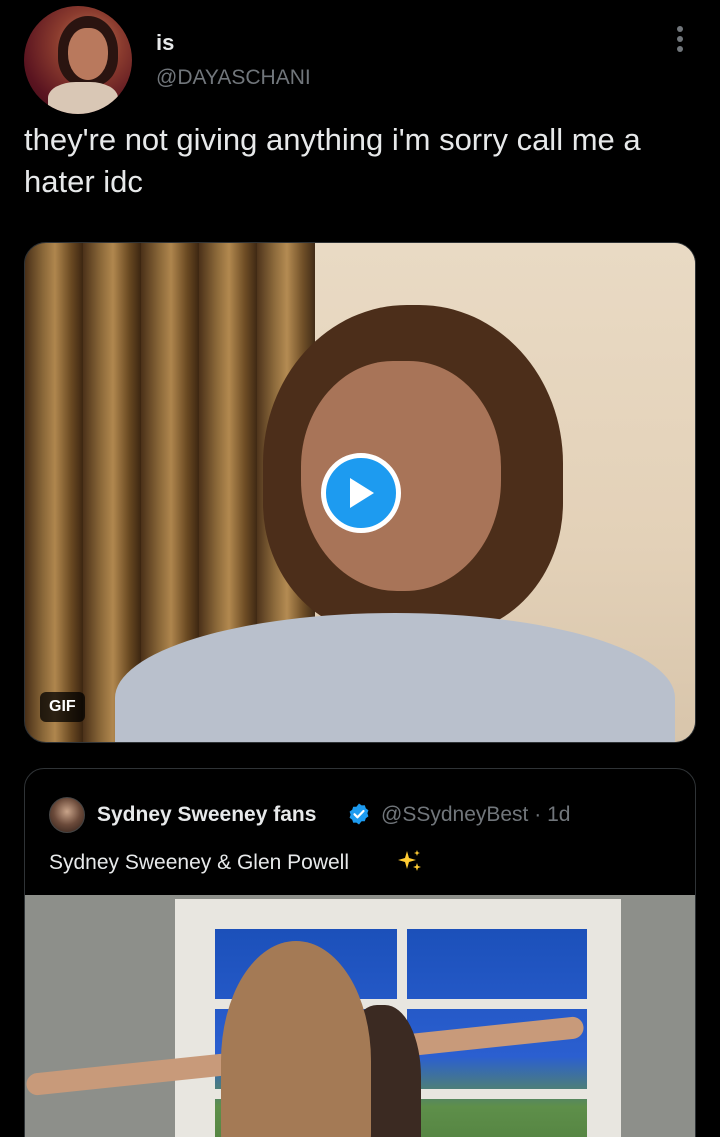 The image size is (720, 1137). I want to click on more-options-icon, so click(680, 39).